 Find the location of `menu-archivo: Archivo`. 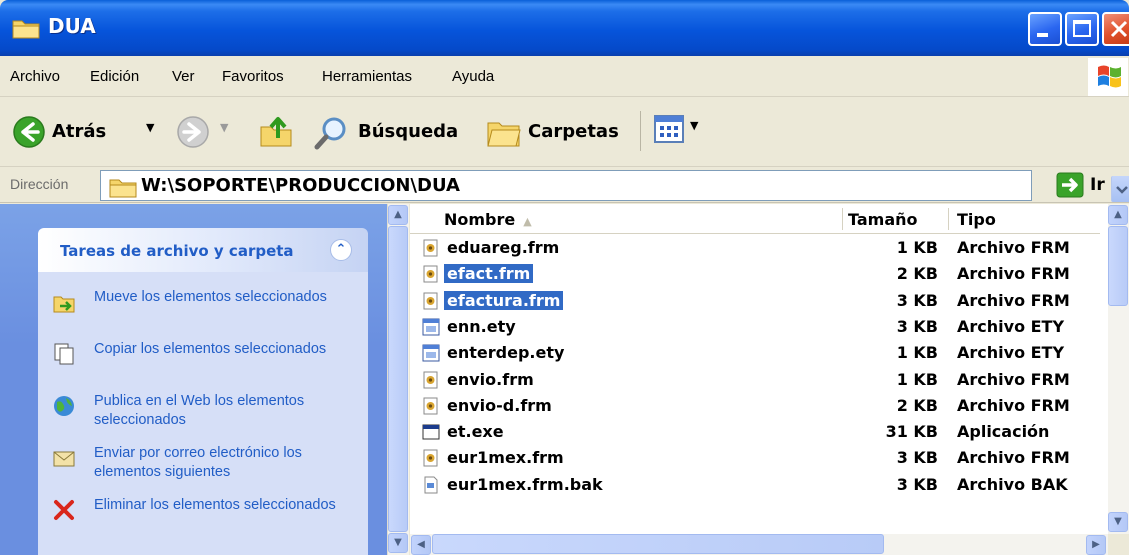

menu-archivo: Archivo is located at coordinates (35, 76).